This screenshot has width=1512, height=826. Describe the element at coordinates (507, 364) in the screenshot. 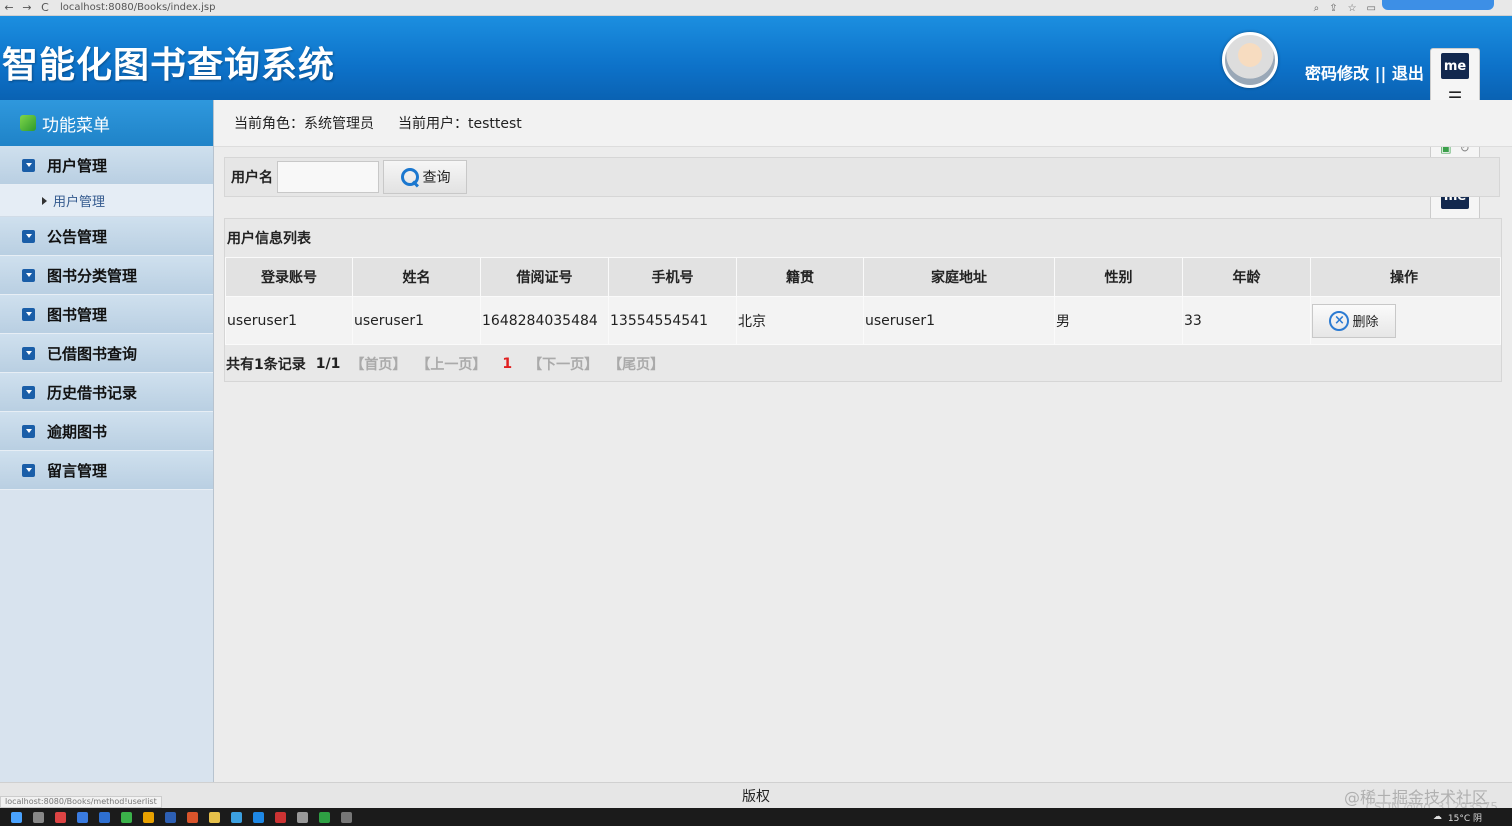

I see `current-page: 1` at that location.